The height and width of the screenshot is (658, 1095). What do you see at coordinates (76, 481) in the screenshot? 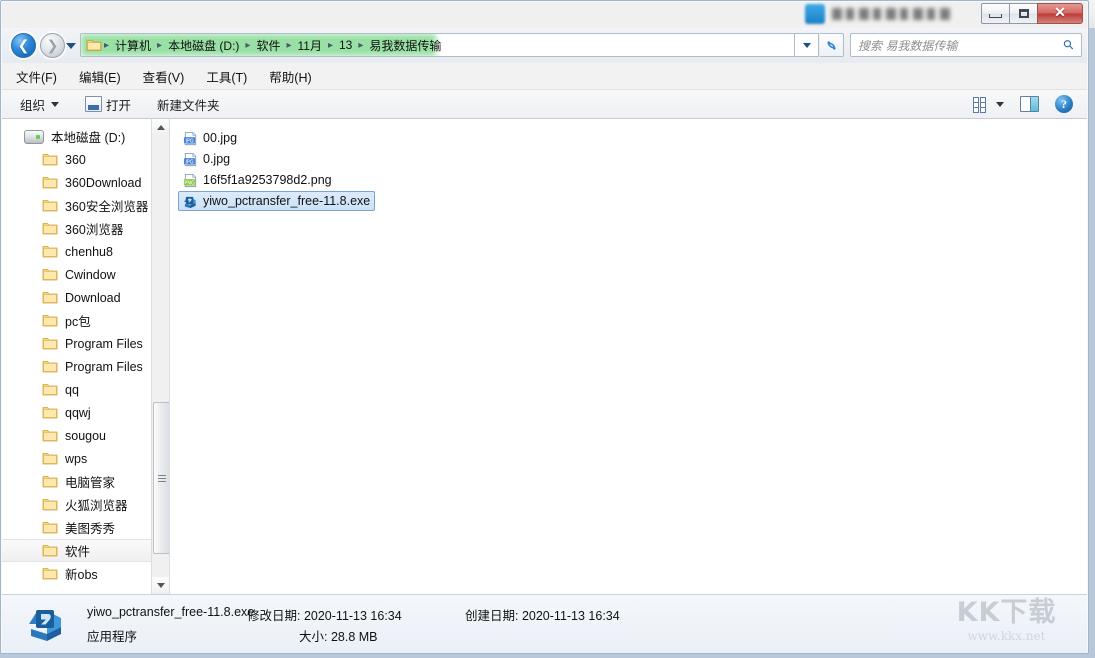
I see `tree-item-computer-manager: 电脑管家` at bounding box center [76, 481].